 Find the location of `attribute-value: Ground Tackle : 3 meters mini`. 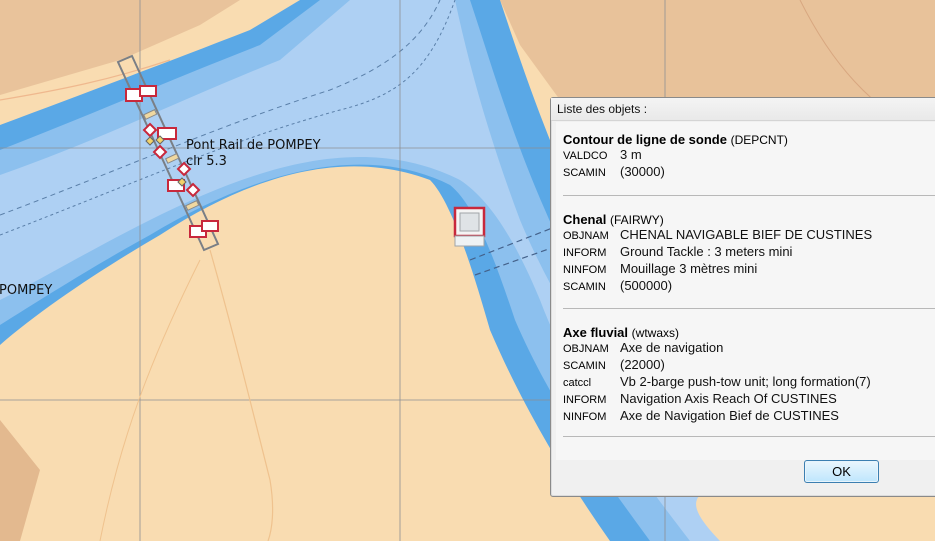

attribute-value: Ground Tackle : 3 meters mini is located at coordinates (706, 251).